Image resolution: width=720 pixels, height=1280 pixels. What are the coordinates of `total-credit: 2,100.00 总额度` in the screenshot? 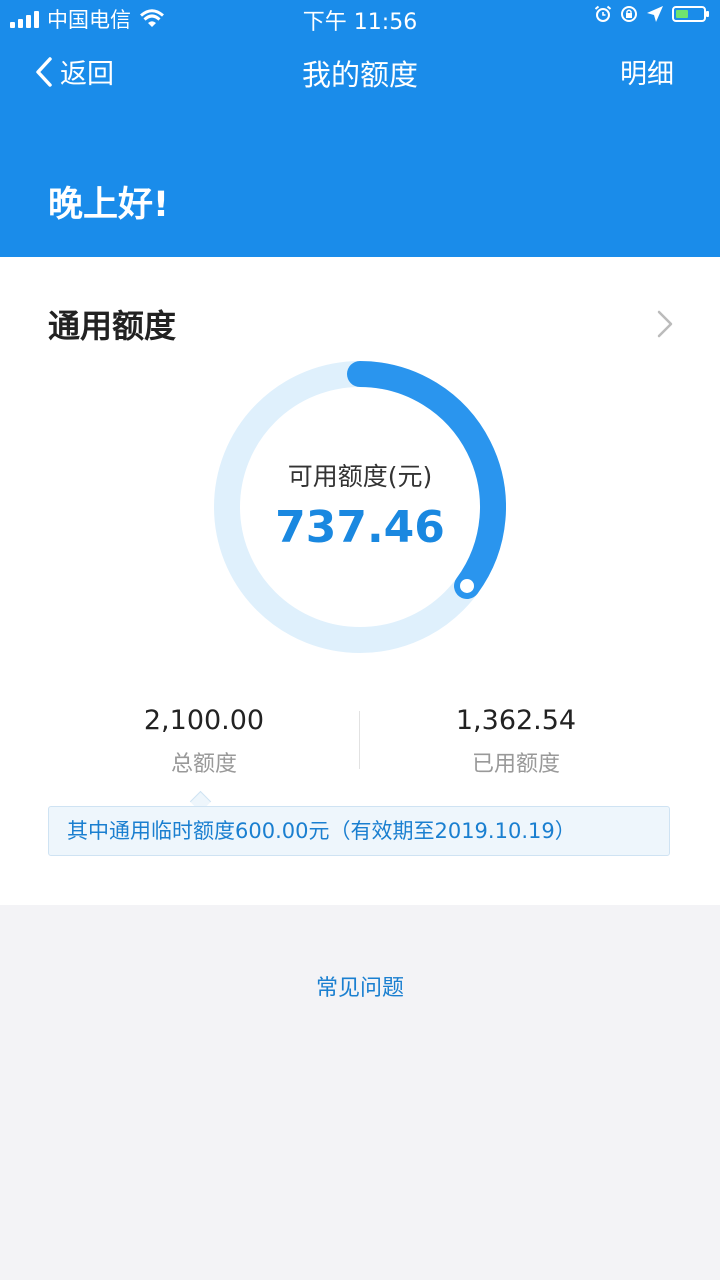 It's located at (204, 741).